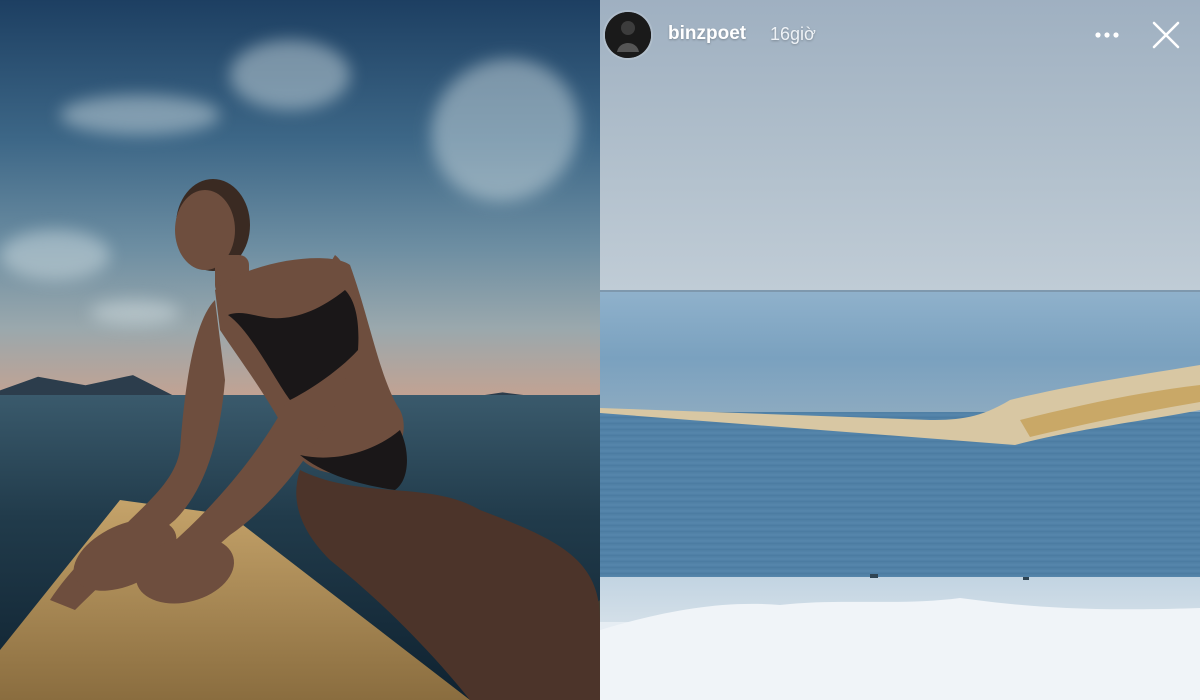  I want to click on more-options-button, so click(1107, 35).